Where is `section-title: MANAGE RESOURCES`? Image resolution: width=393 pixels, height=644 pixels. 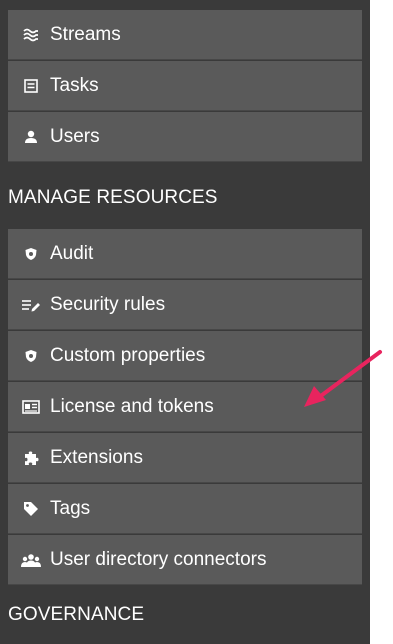
section-title: MANAGE RESOURCES is located at coordinates (113, 197).